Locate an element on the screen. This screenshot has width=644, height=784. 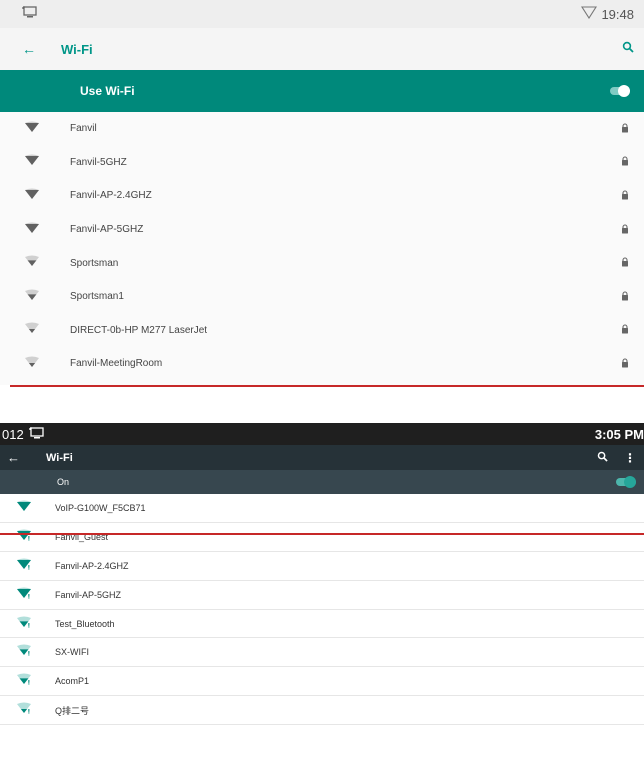
network-item: ! Fanvil-AP-5GHZ is located at coordinates (322, 595).